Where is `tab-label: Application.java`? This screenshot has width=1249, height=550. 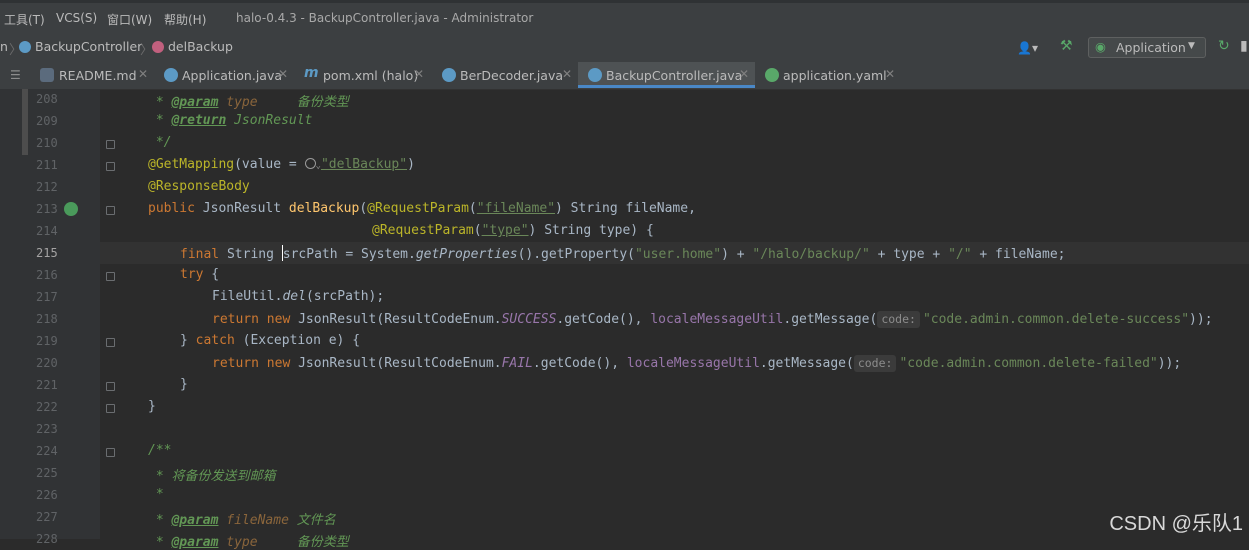
tab-label: Application.java is located at coordinates (232, 75).